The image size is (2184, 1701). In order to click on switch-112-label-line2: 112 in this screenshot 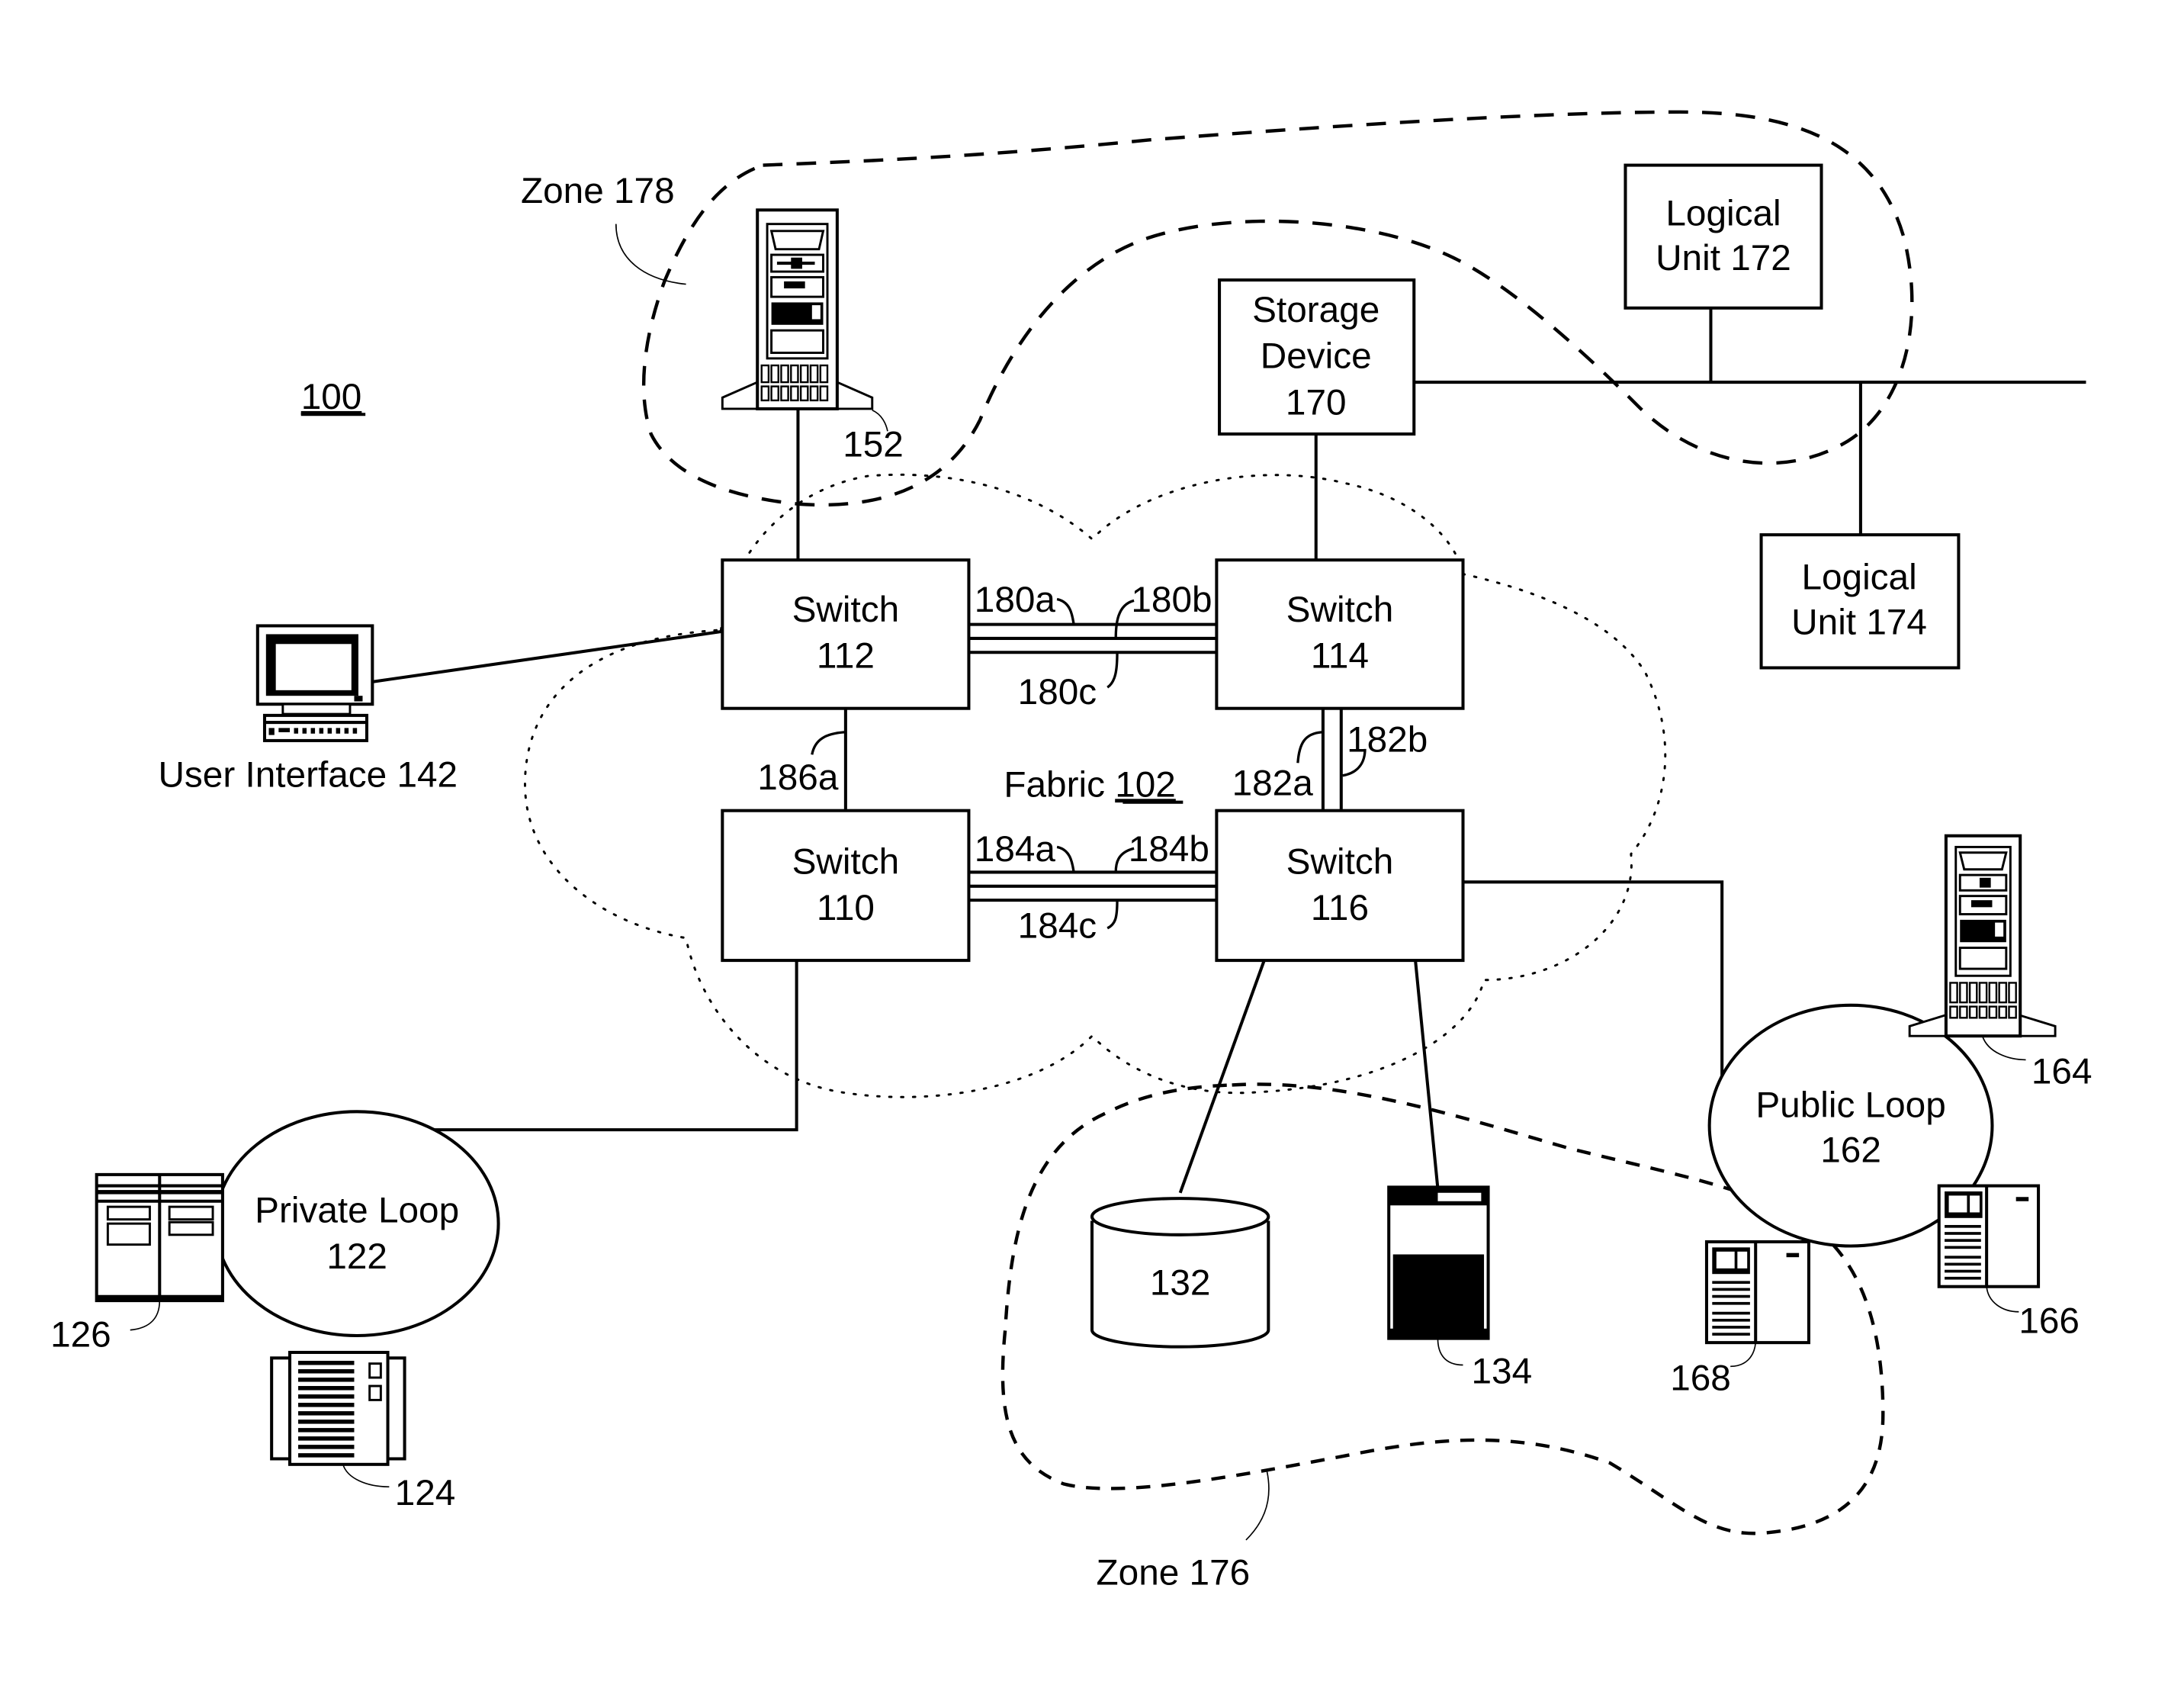, I will do `click(846, 655)`.